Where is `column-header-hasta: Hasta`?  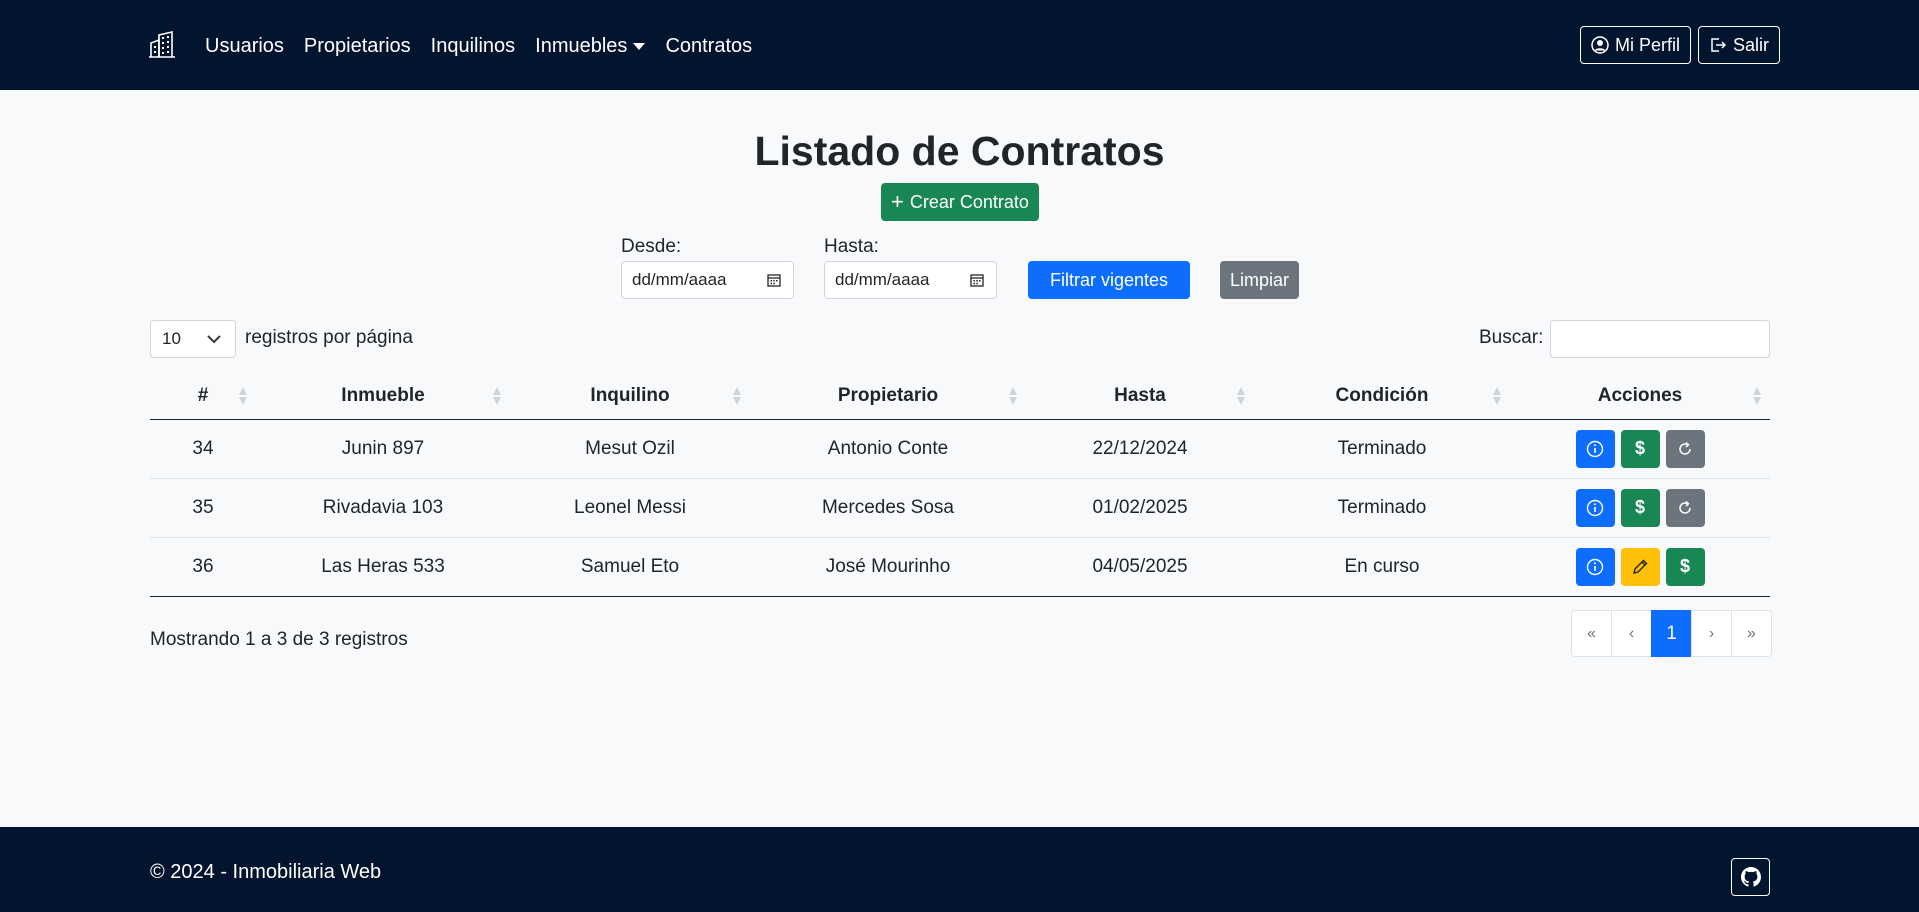 column-header-hasta: Hasta is located at coordinates (1140, 397).